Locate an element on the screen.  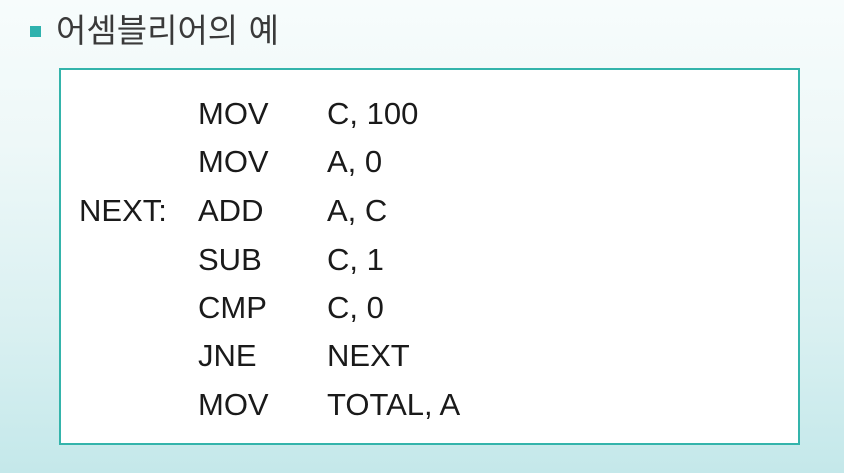
code-opcode: SUB is located at coordinates (230, 259).